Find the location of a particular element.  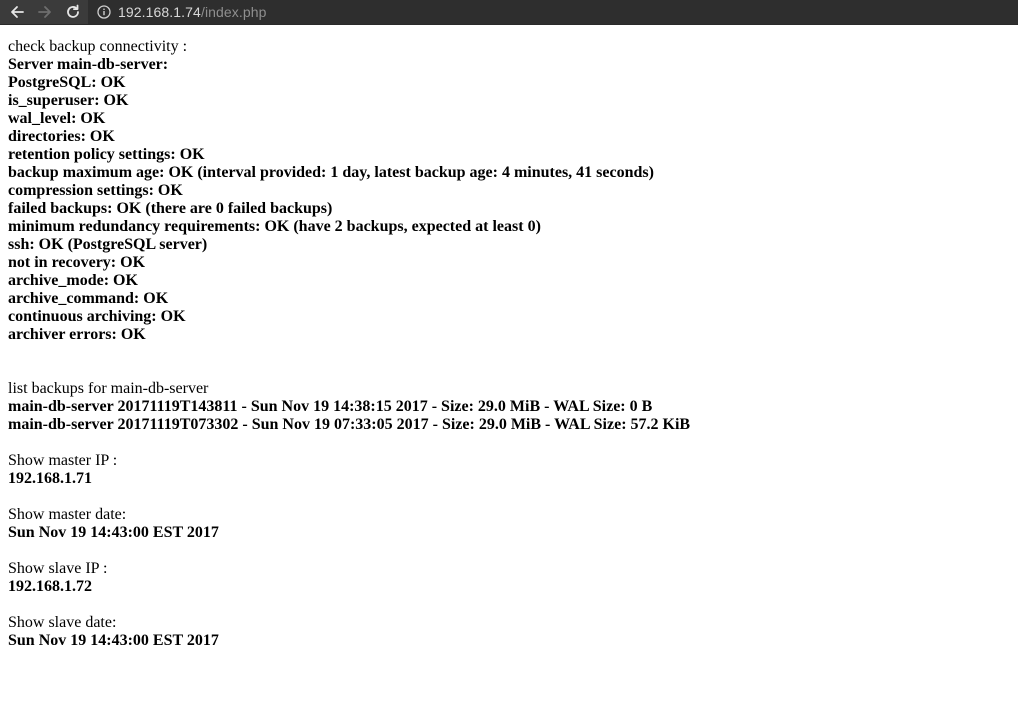

check-result-line: directories: OK is located at coordinates (61, 136).